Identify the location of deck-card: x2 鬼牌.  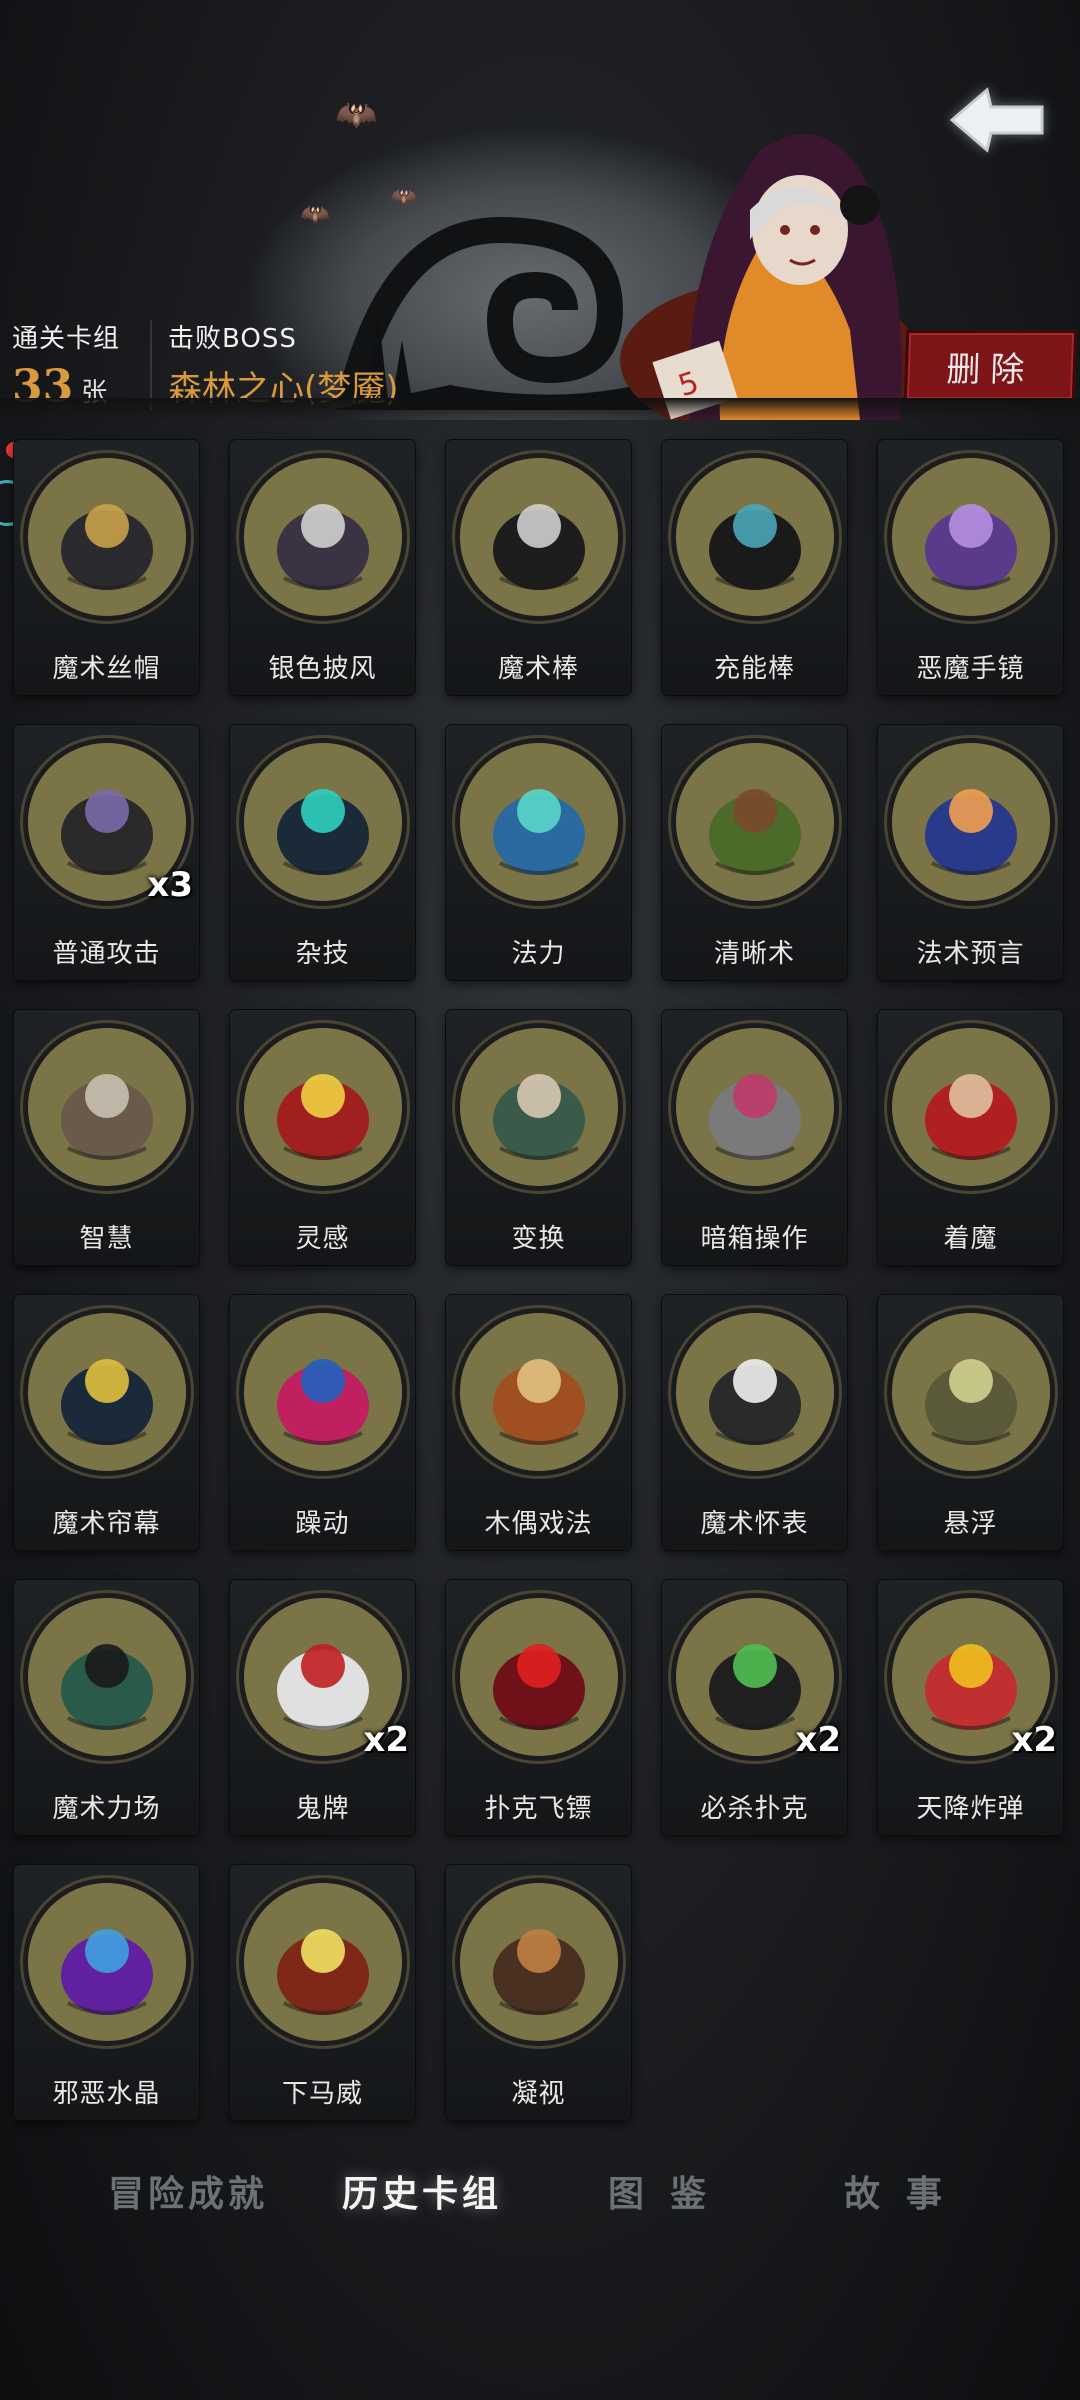
(322, 1707).